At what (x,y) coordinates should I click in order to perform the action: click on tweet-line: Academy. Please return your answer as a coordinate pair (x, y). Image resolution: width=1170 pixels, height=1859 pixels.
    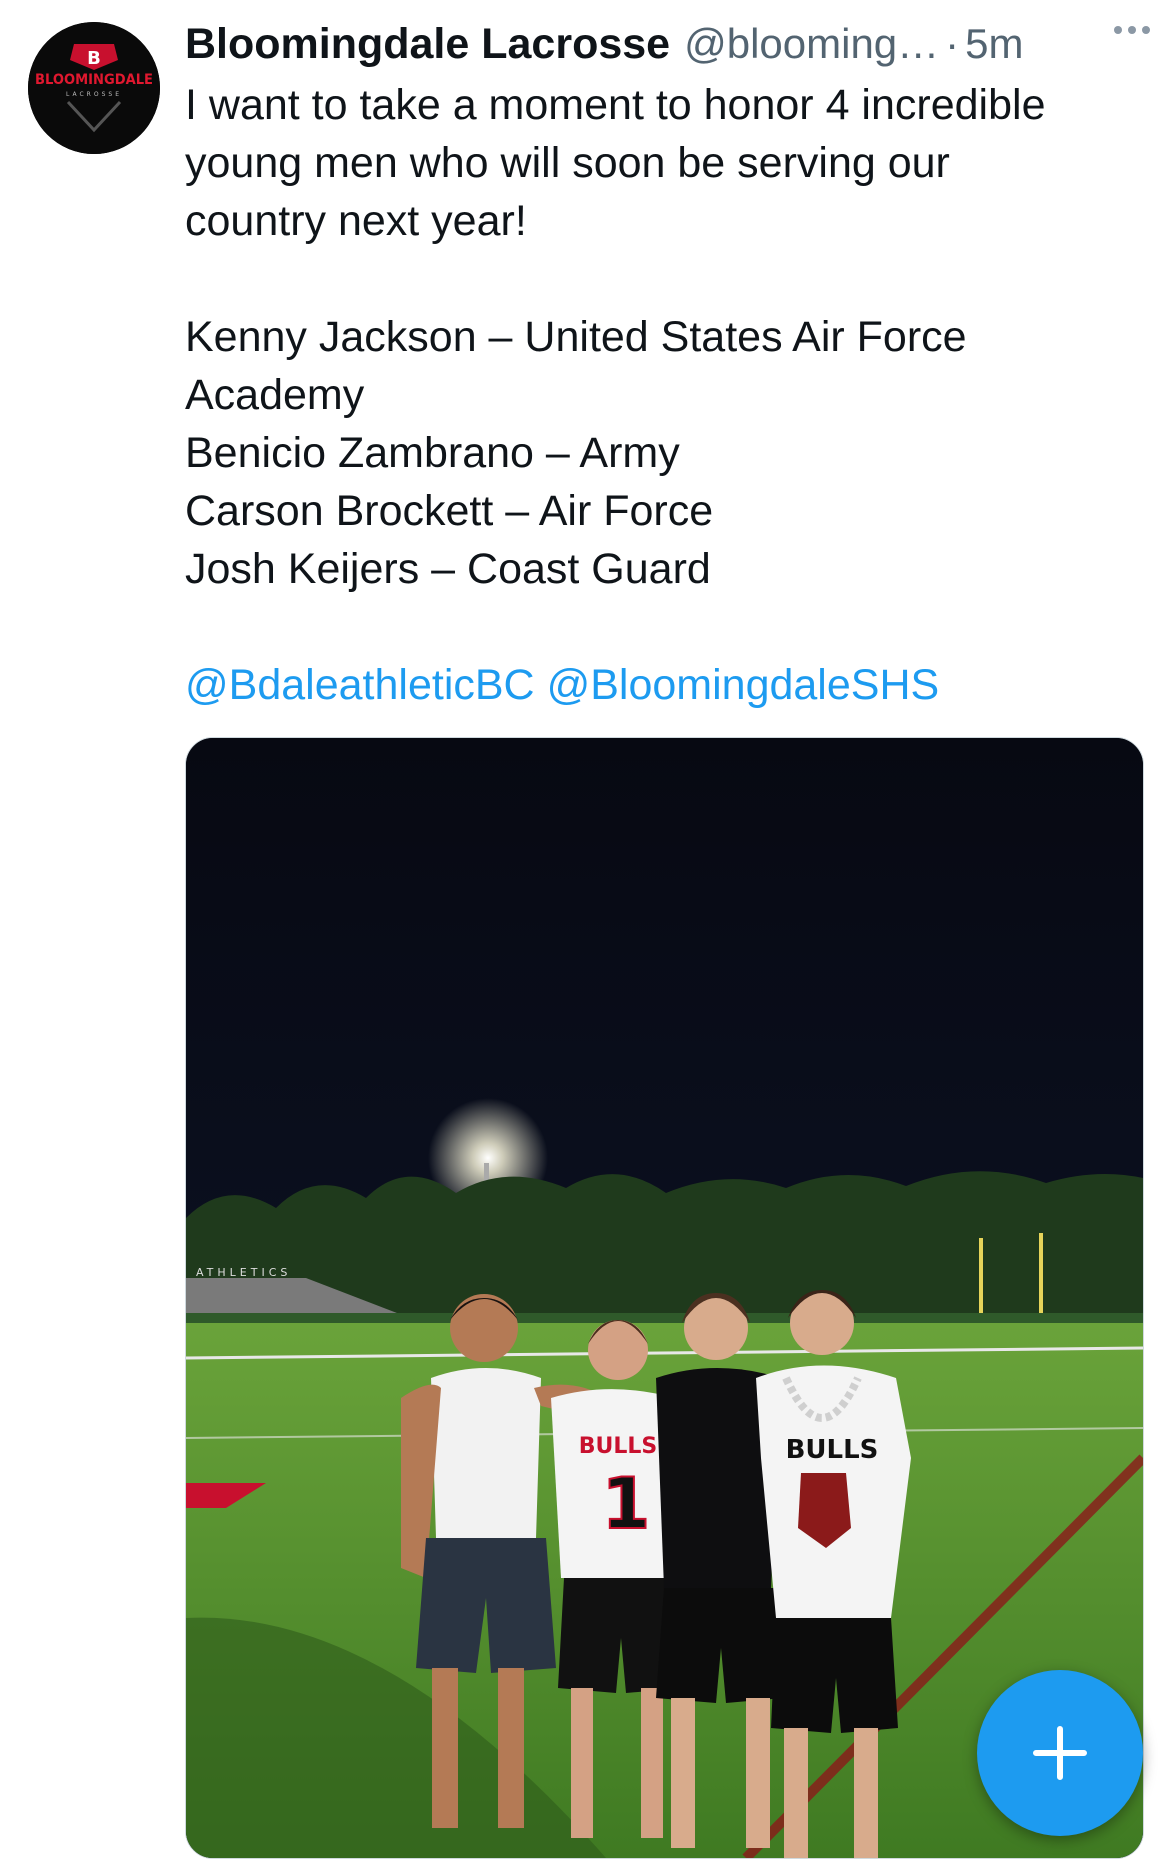
    Looking at the image, I should click on (275, 395).